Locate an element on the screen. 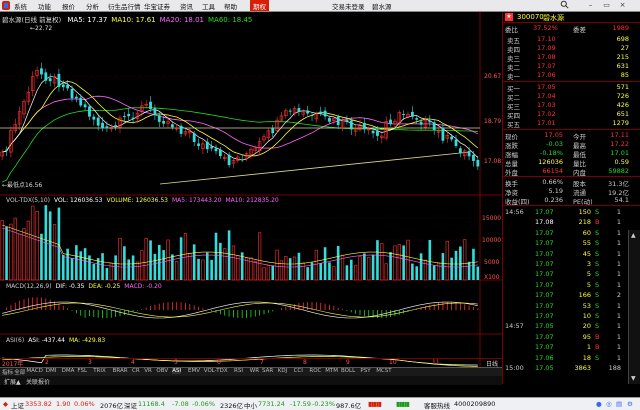  tab-fsl: FSL is located at coordinates (82, 371).